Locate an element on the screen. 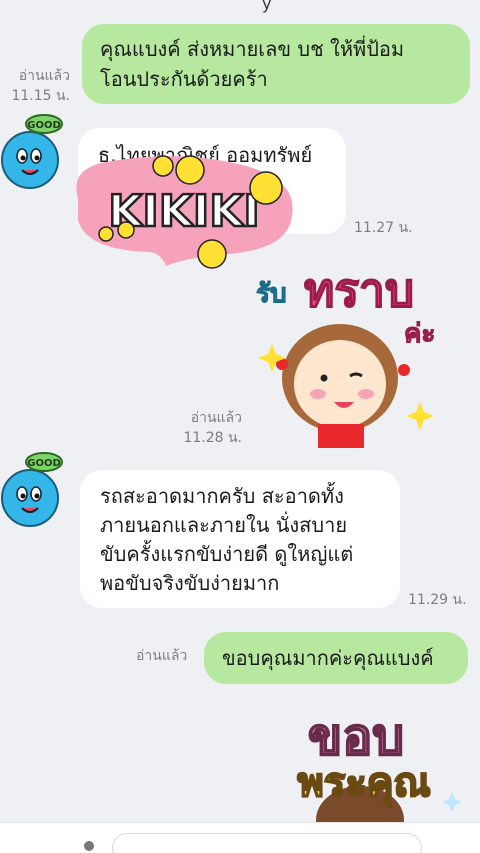 The height and width of the screenshot is (853, 480). message-input-bar is located at coordinates (240, 837).